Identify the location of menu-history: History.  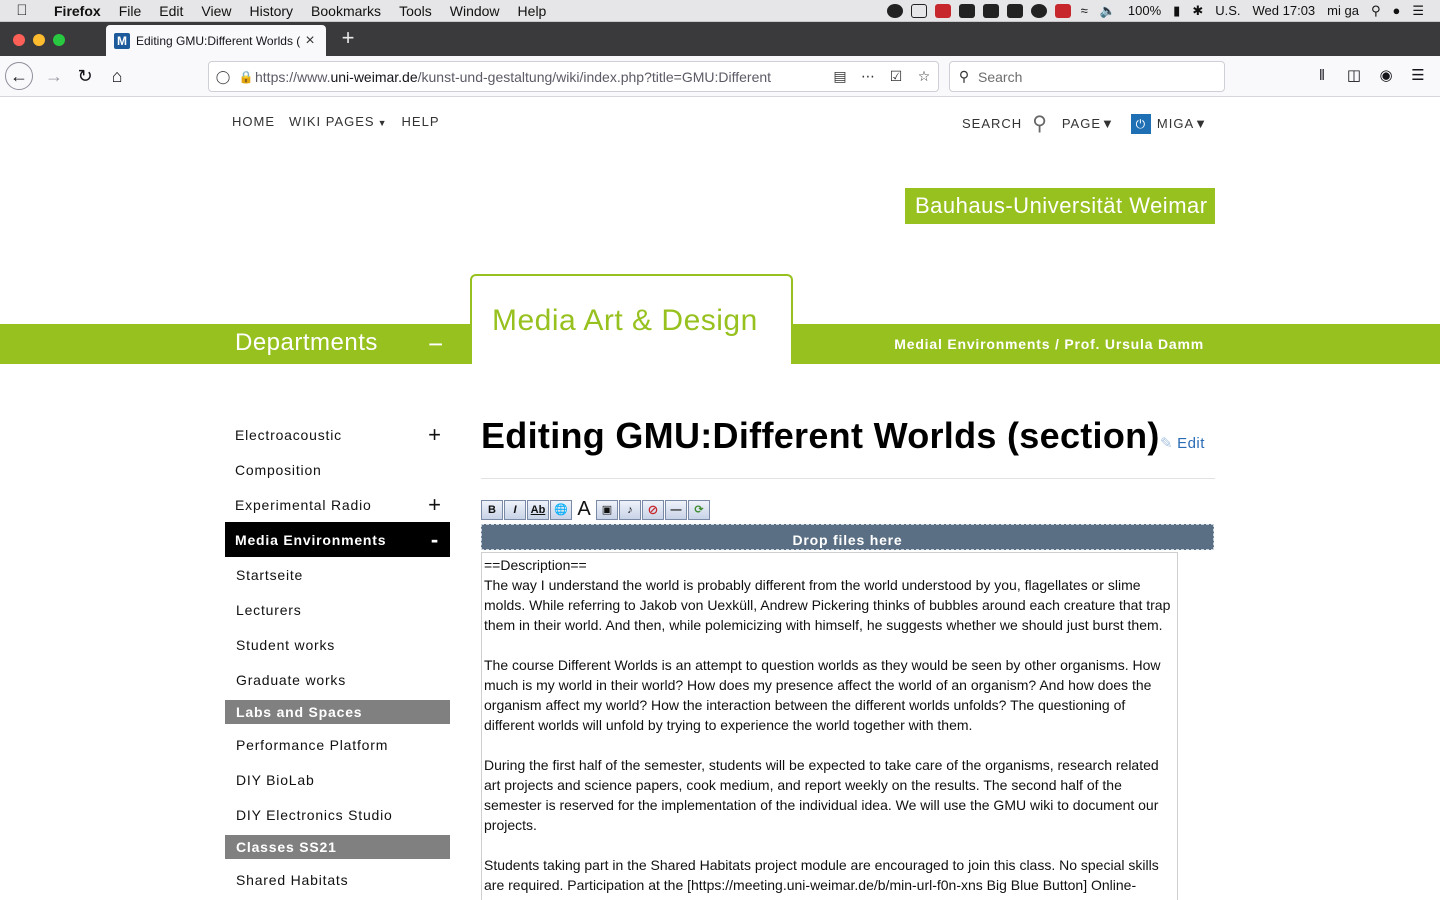
(271, 11).